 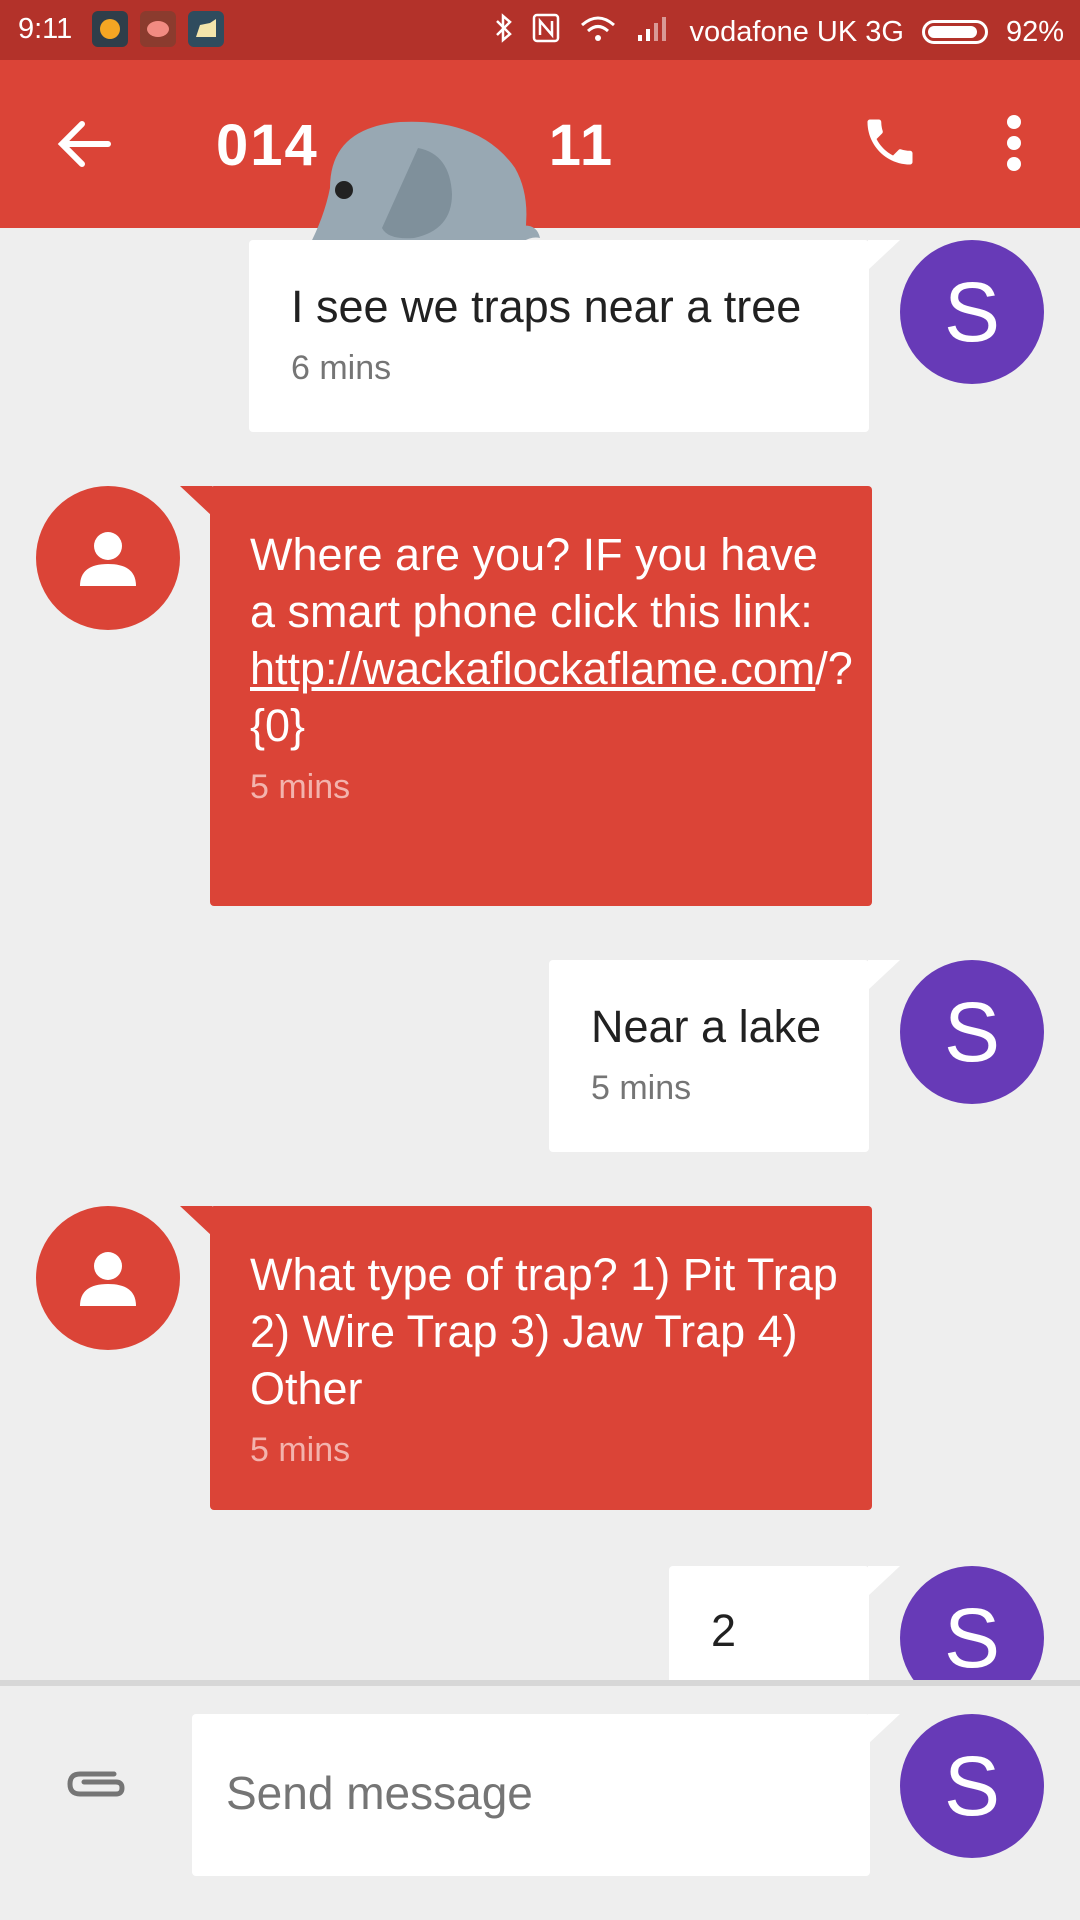 What do you see at coordinates (546, 32) in the screenshot?
I see `nfc-icon` at bounding box center [546, 32].